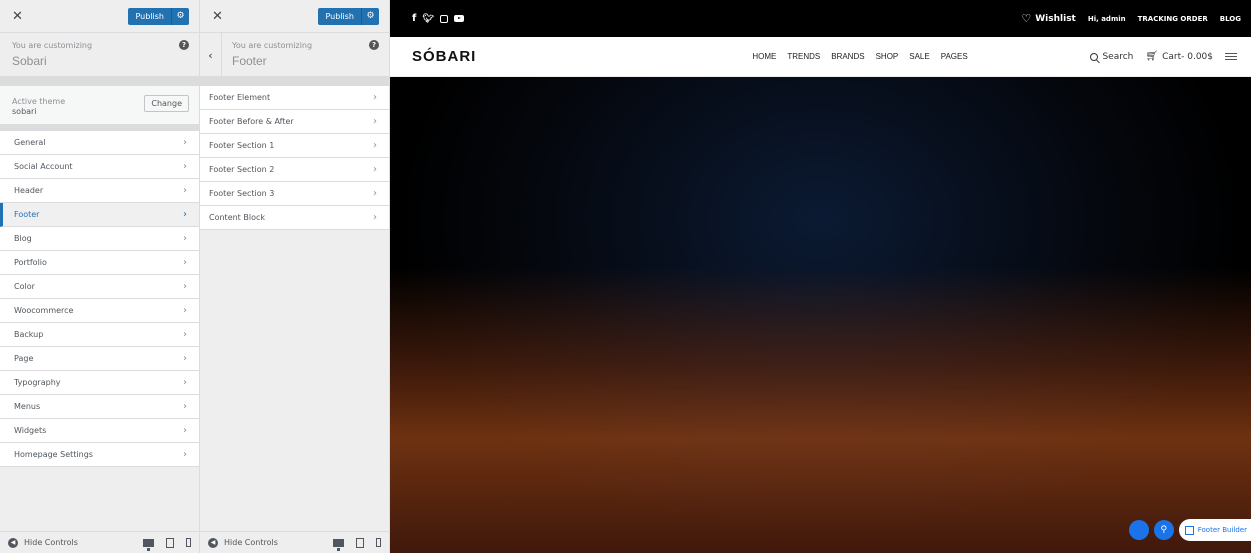 Image resolution: width=1251 pixels, height=553 pixels. I want to click on wishlist-label: Wishlist, so click(1055, 18).